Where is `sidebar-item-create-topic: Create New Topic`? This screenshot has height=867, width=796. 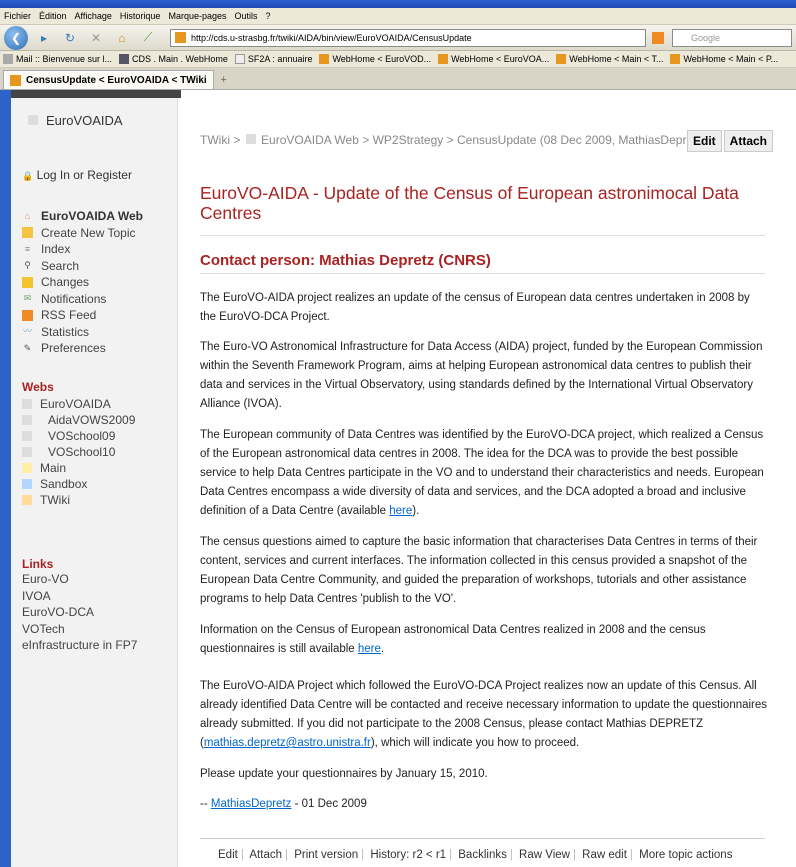
sidebar-item-create-topic: Create New Topic is located at coordinates (82, 233).